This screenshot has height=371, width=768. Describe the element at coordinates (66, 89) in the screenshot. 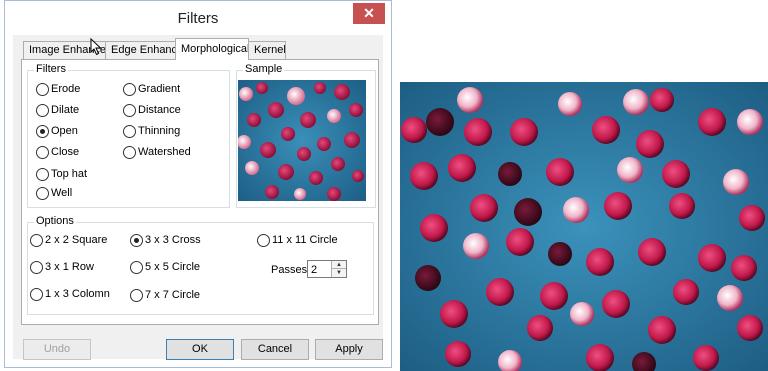

I see `radio-label: Erode` at that location.